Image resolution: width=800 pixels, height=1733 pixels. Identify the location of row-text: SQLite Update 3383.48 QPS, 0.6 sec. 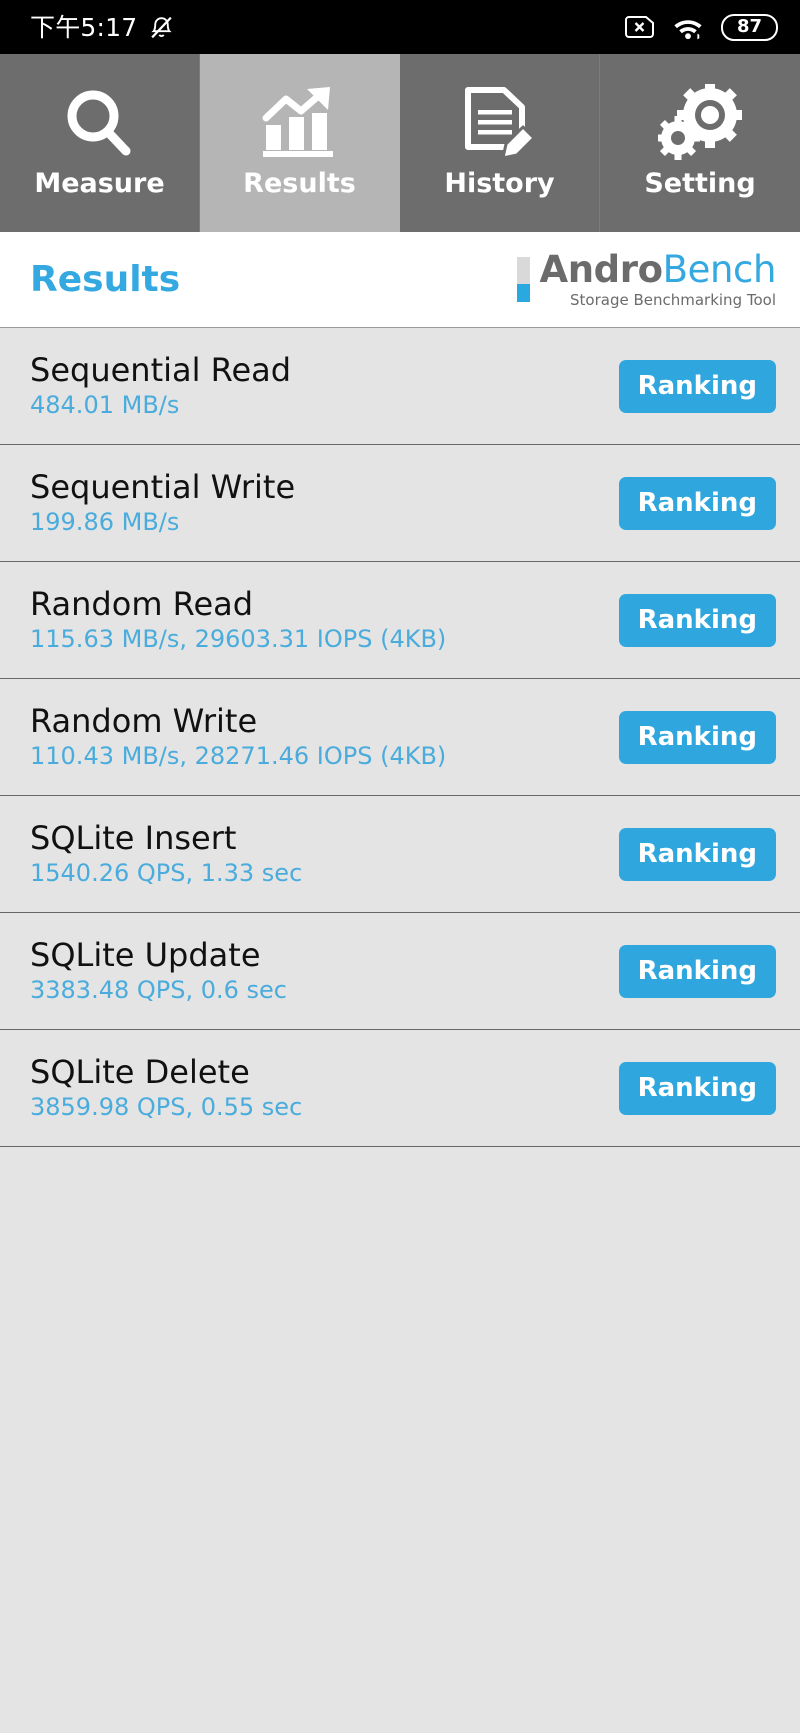
(324, 970).